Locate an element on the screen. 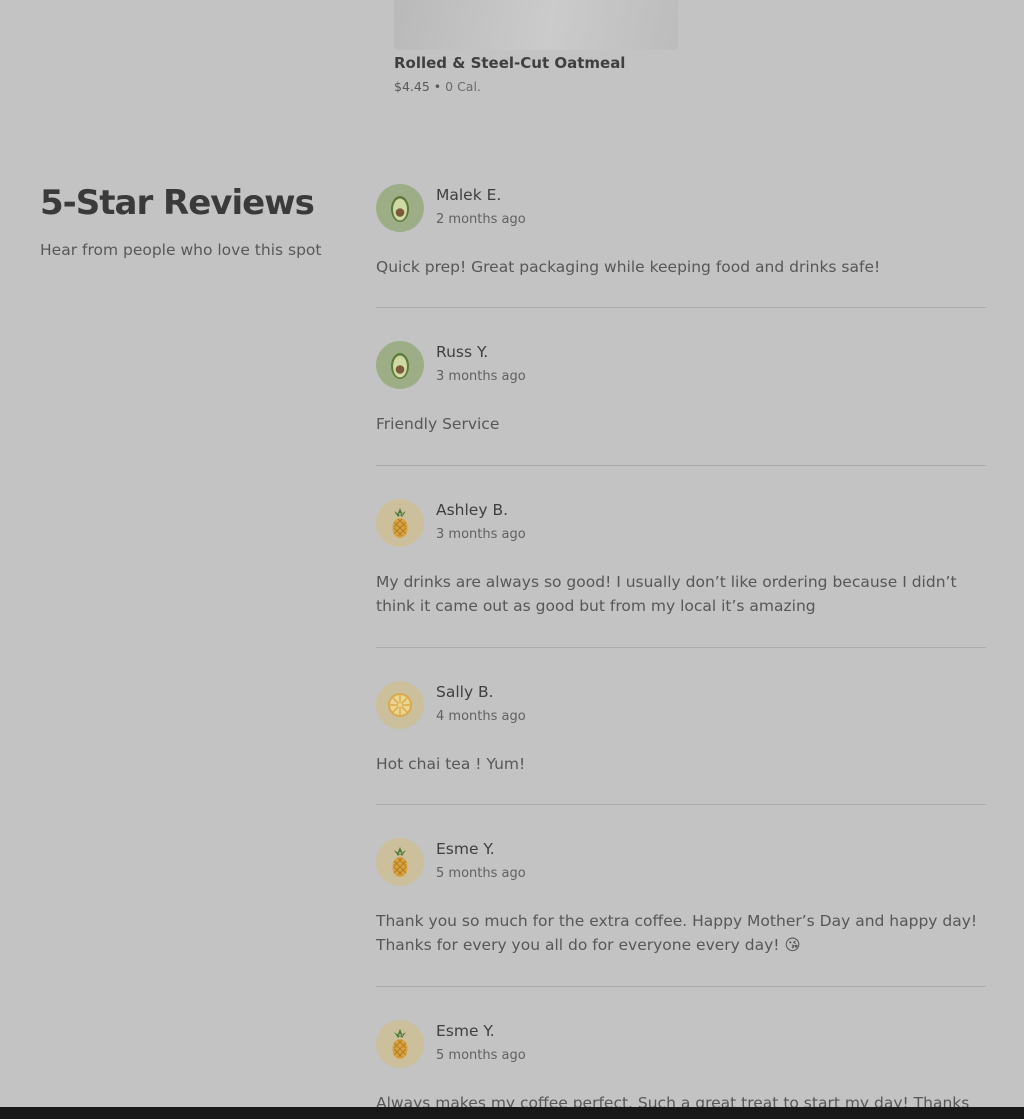  menu-item-meta: $4.45 • 0 Cal. is located at coordinates (437, 86).